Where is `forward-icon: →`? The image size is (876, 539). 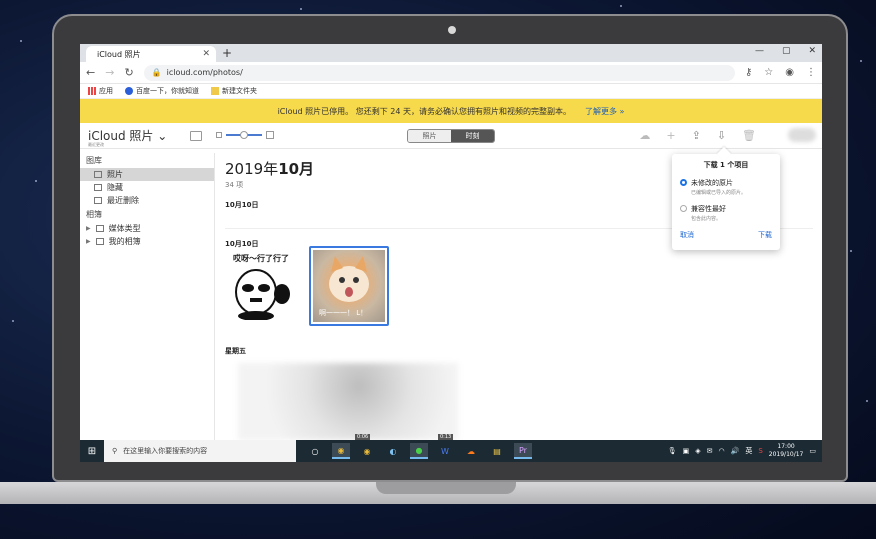
forward-icon: → is located at coordinates (109, 72).